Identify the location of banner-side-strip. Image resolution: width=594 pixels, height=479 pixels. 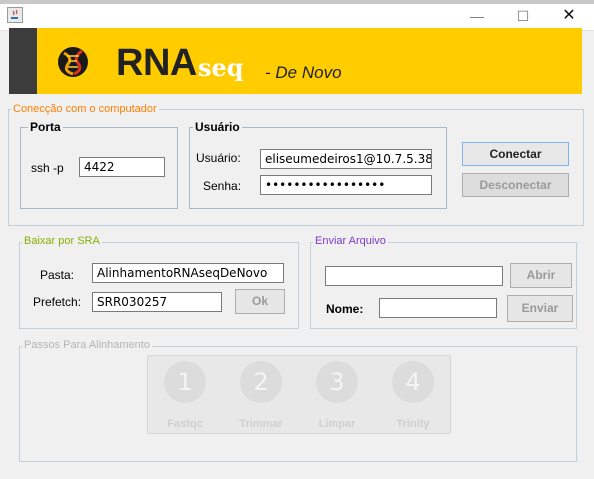
(23, 61).